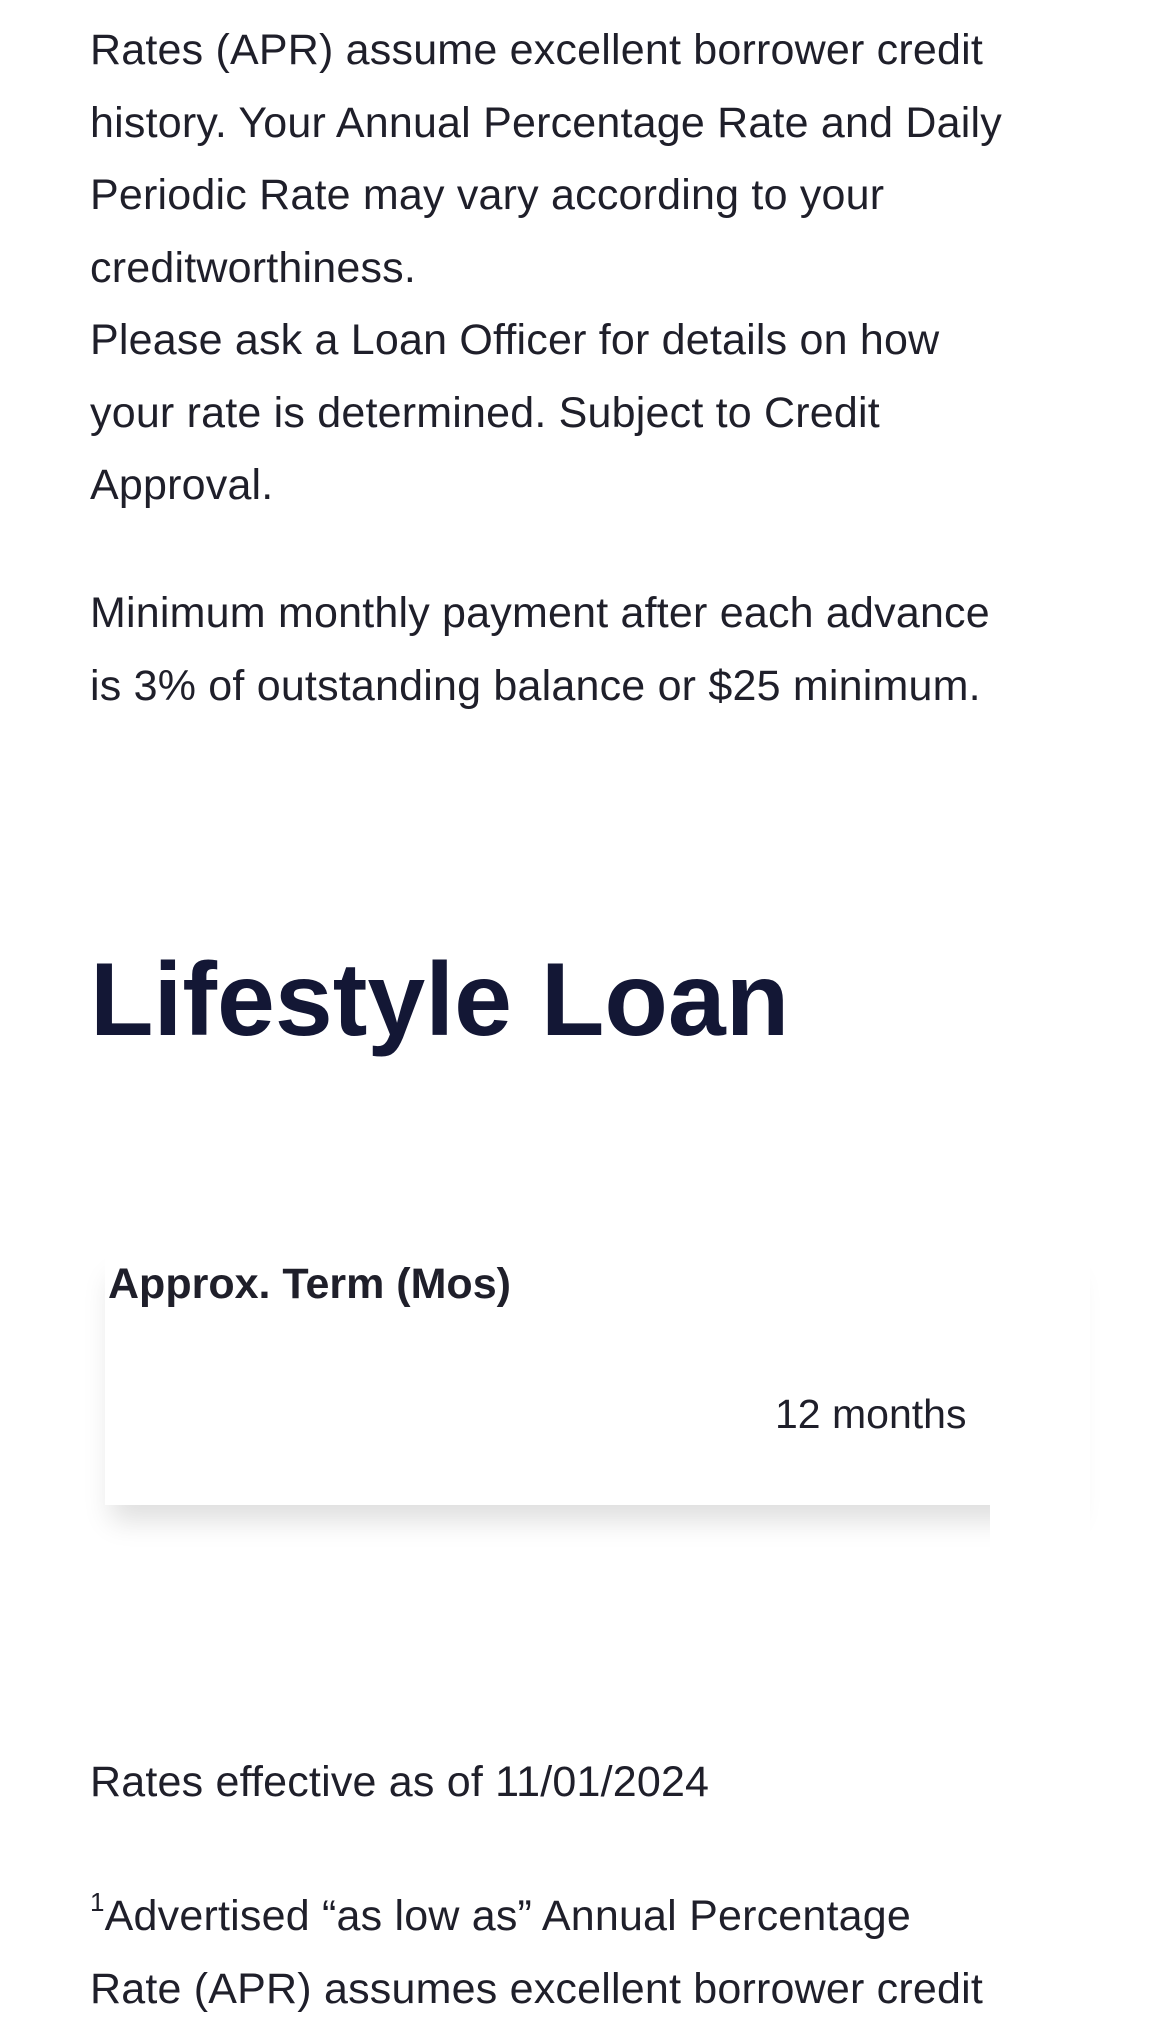 The image size is (1170, 2025). I want to click on footnote-text: Advertised “as low as” Annual Percentage, so click(508, 1916).